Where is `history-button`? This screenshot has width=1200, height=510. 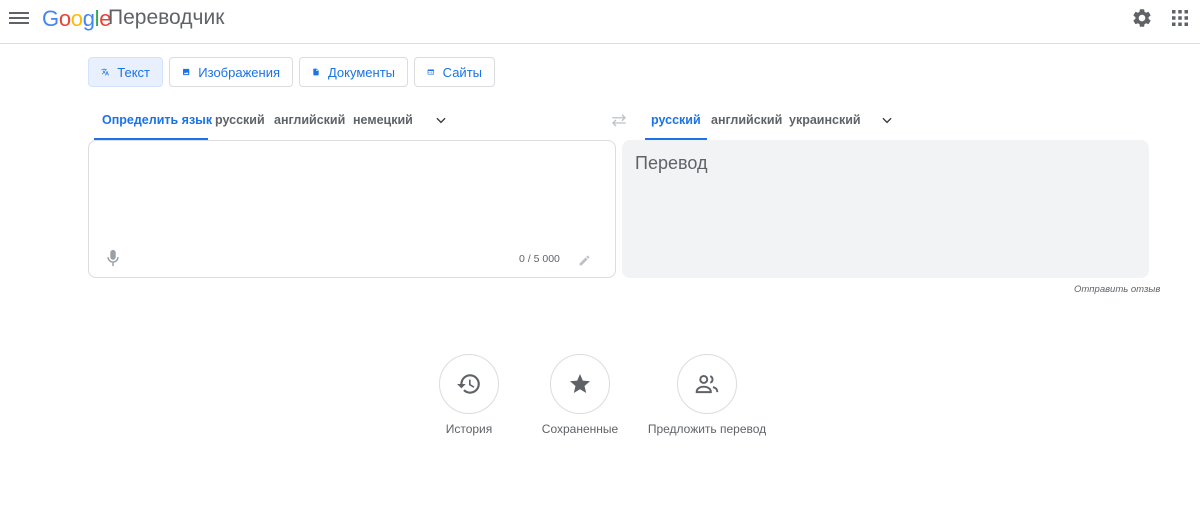
history-button is located at coordinates (469, 384).